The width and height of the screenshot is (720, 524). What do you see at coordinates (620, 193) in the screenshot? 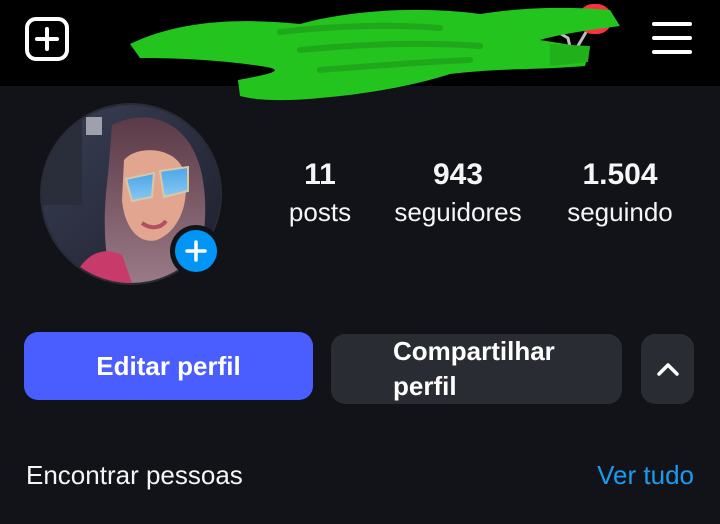
I see `stat-following: 1.504 seguindo` at bounding box center [620, 193].